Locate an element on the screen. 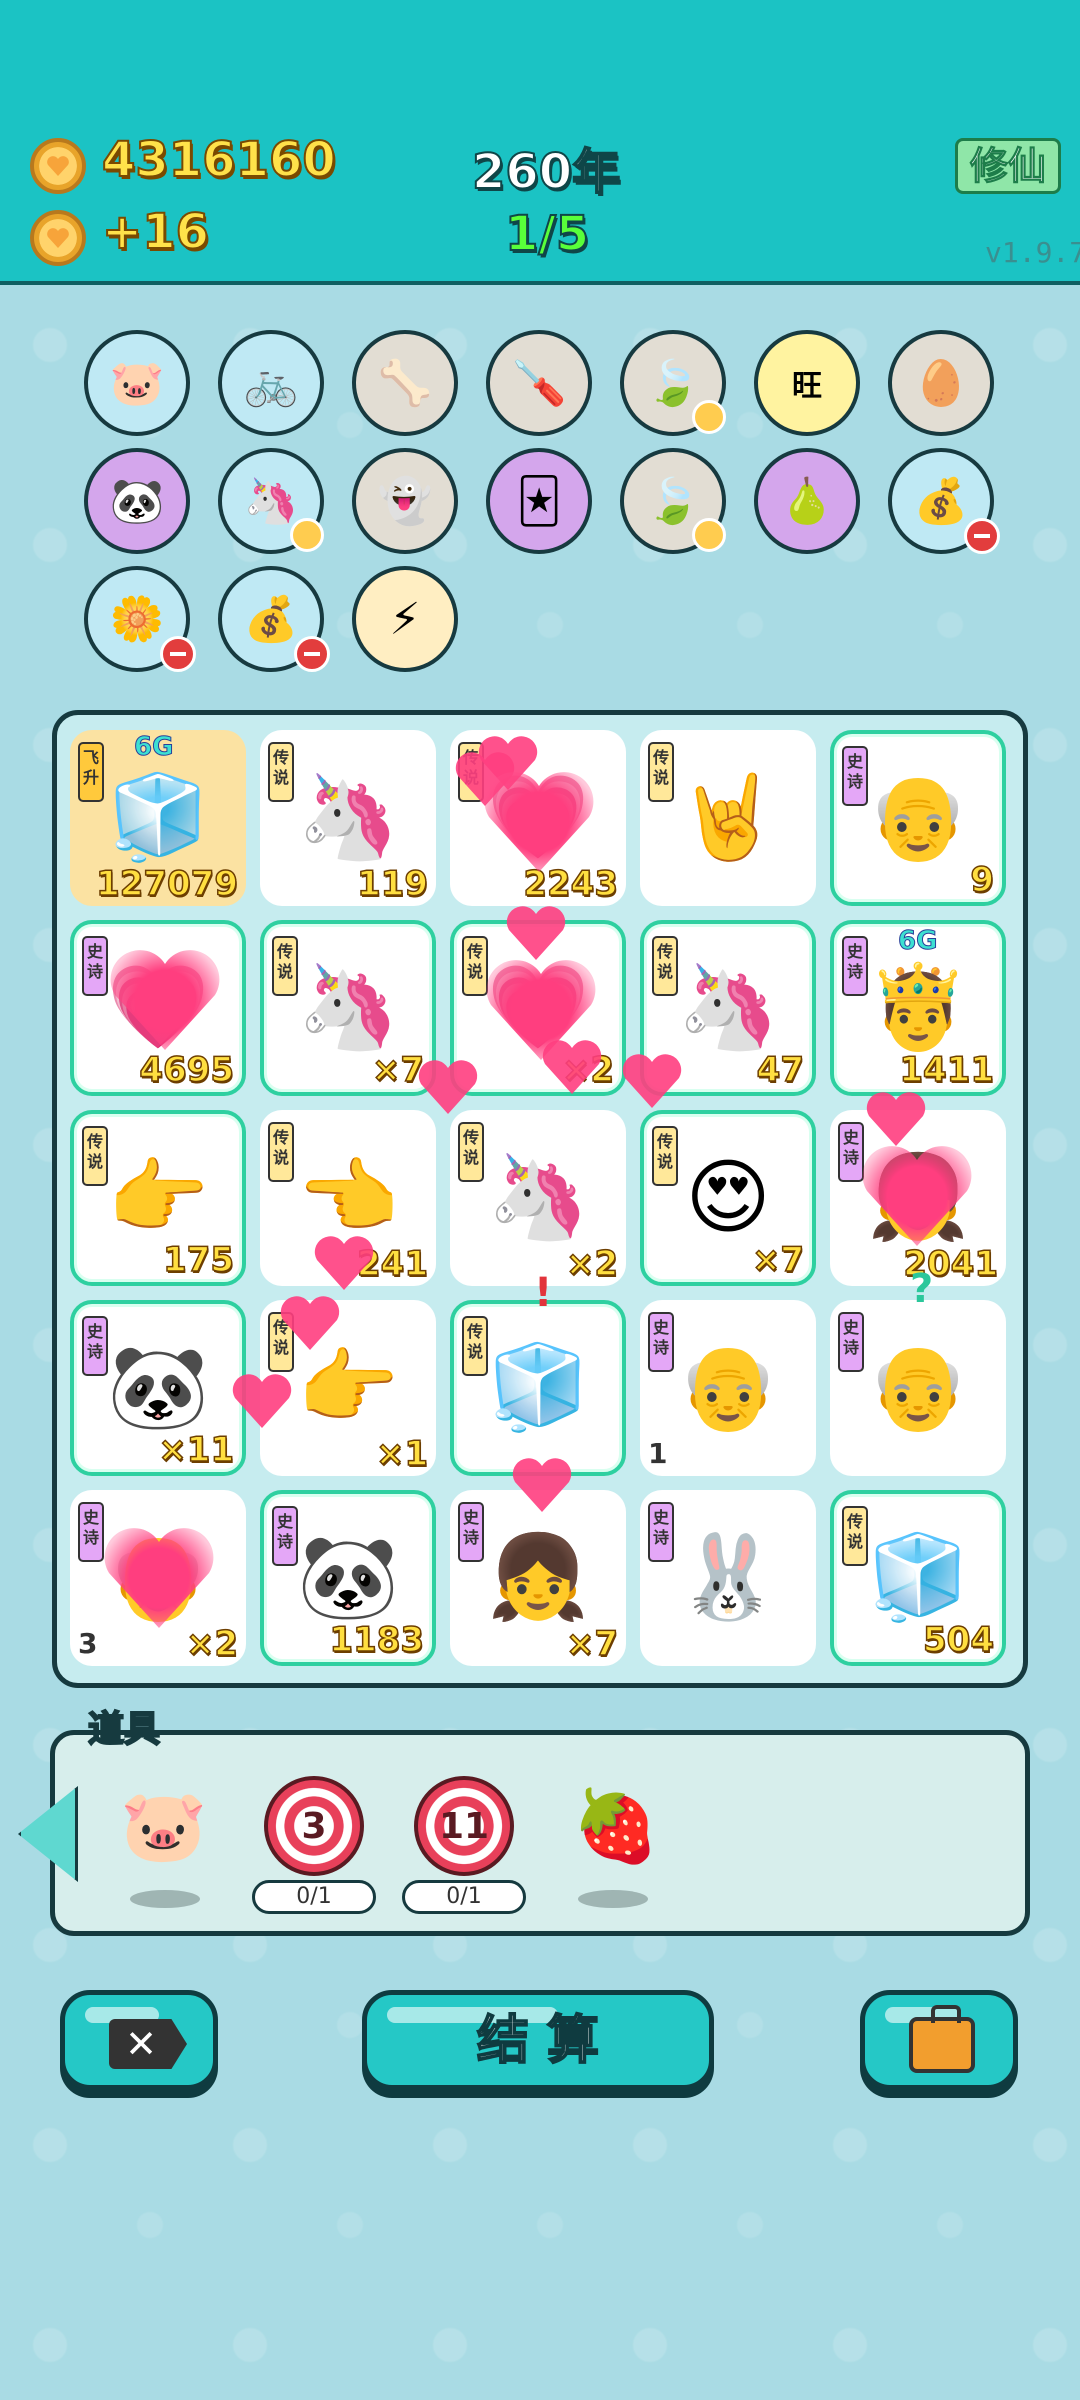 The height and width of the screenshot is (2400, 1080). panda-icon: 🐼 is located at coordinates (137, 501).